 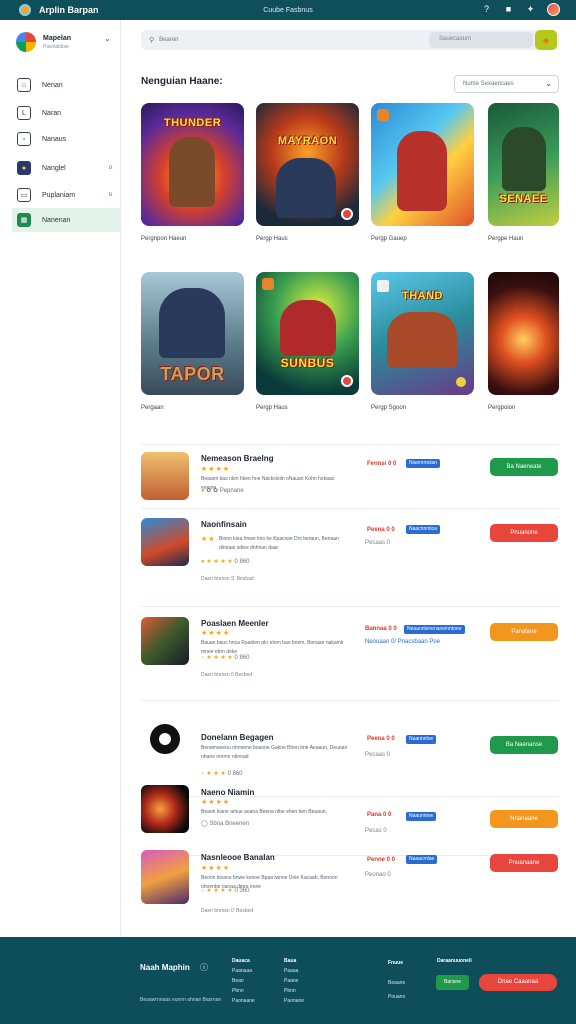 I want to click on sort-select: Nume Sexaencaes ⌄, so click(x=506, y=84).